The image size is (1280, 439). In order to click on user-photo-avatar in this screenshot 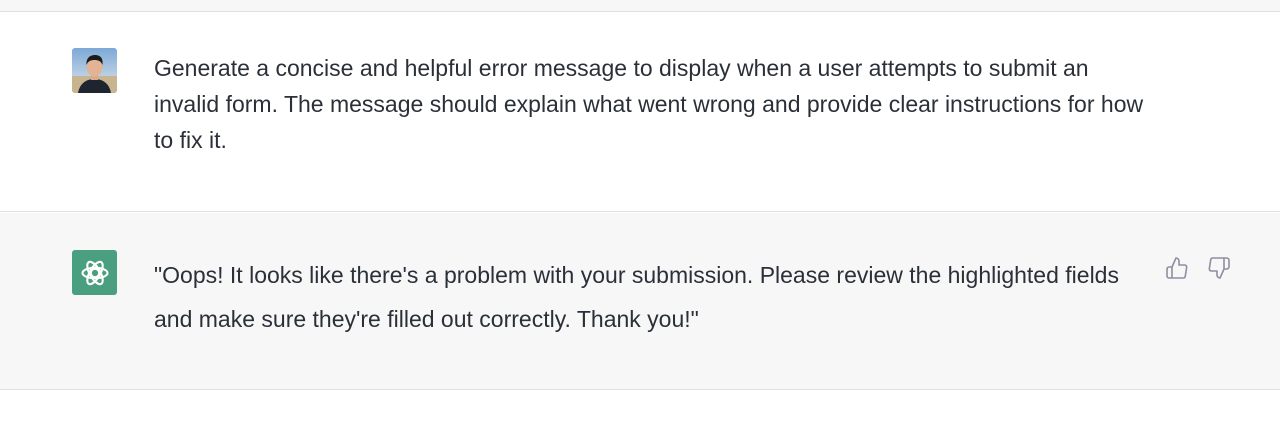, I will do `click(94, 70)`.